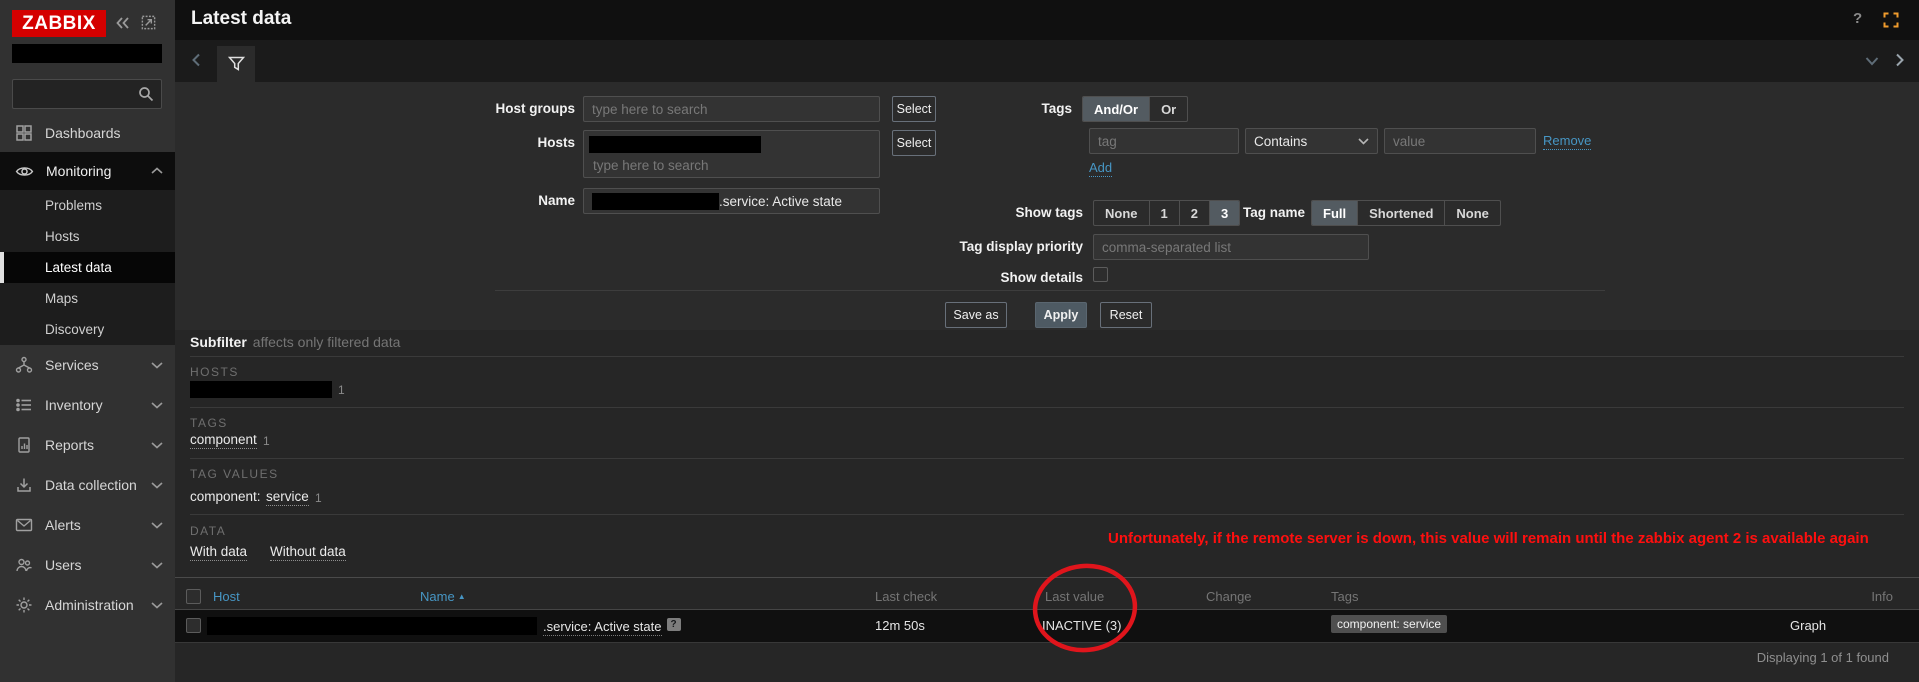 The width and height of the screenshot is (1919, 682). Describe the element at coordinates (1100, 274) in the screenshot. I see `show-details-checkbox` at that location.